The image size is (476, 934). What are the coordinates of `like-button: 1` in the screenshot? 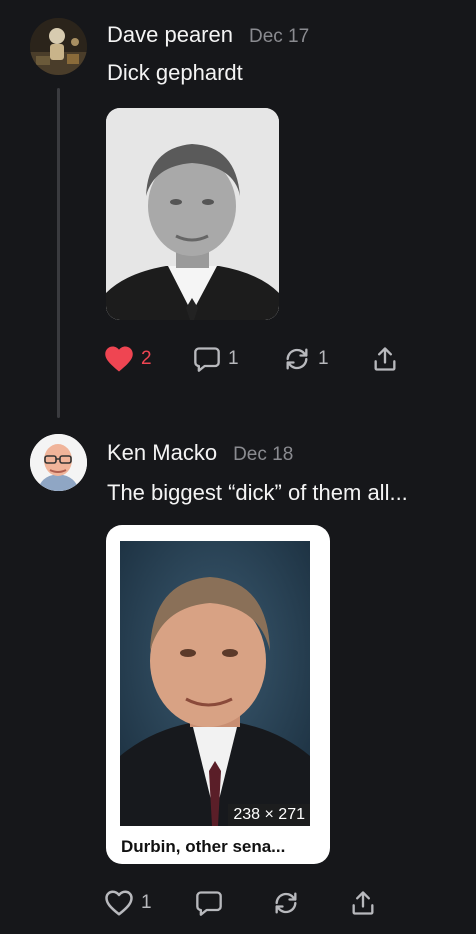 It's located at (128, 903).